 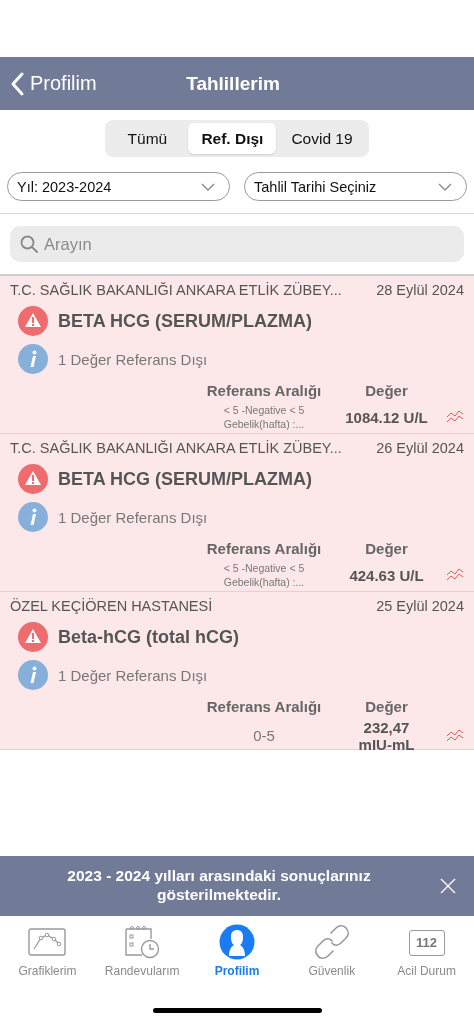 What do you see at coordinates (420, 606) in the screenshot?
I see `result-date: 25 Eylül 2024` at bounding box center [420, 606].